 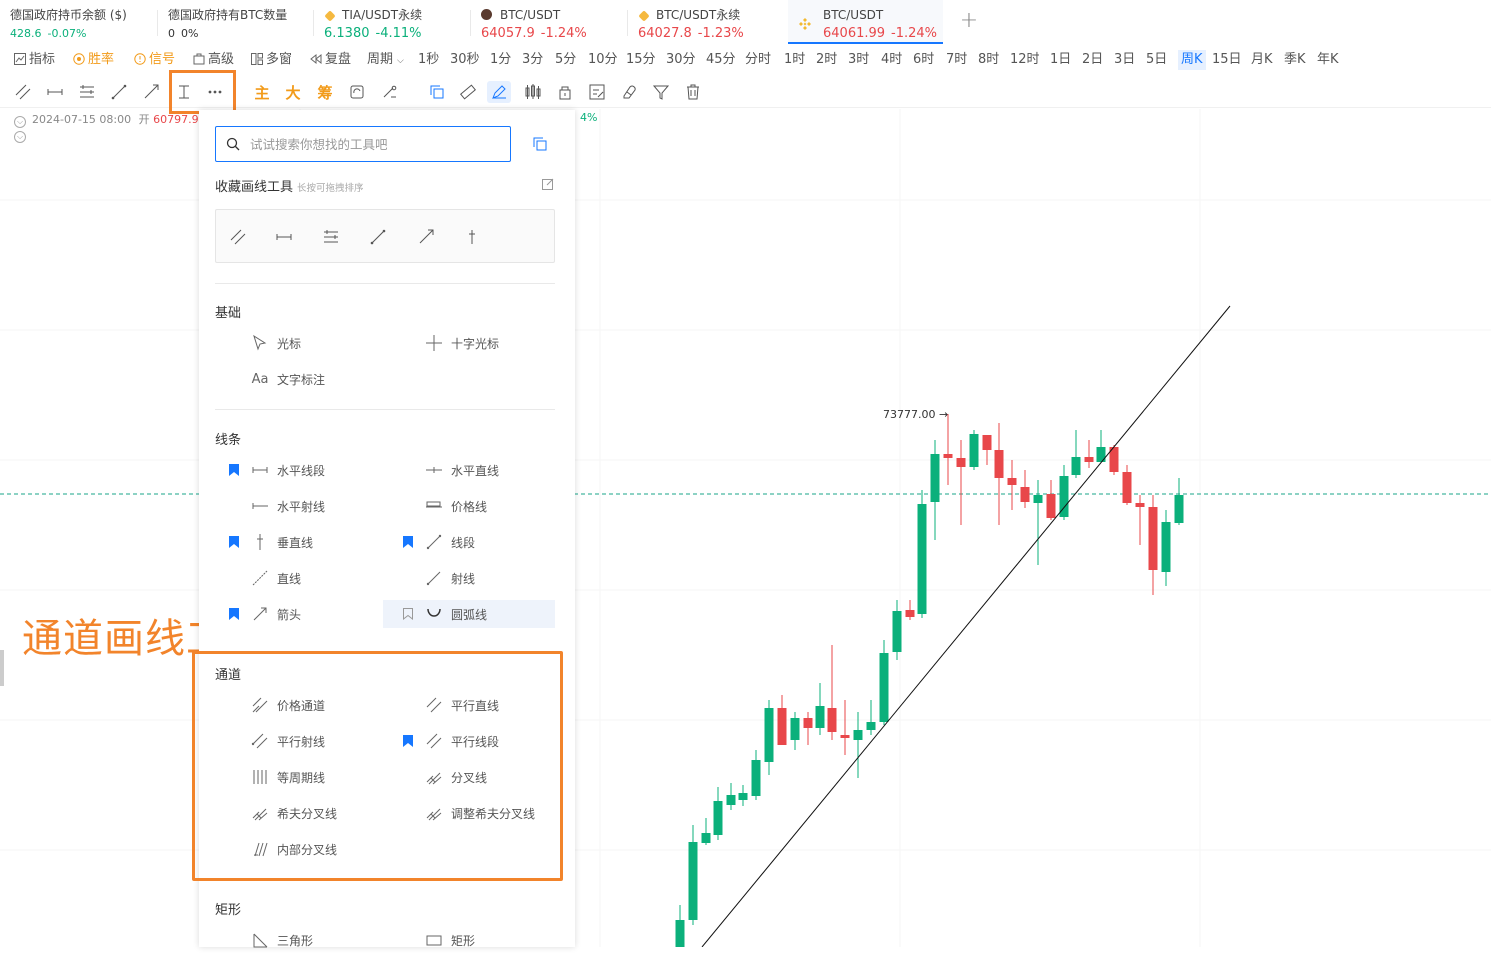 I want to click on period-9: 分时, so click(x=758, y=60).